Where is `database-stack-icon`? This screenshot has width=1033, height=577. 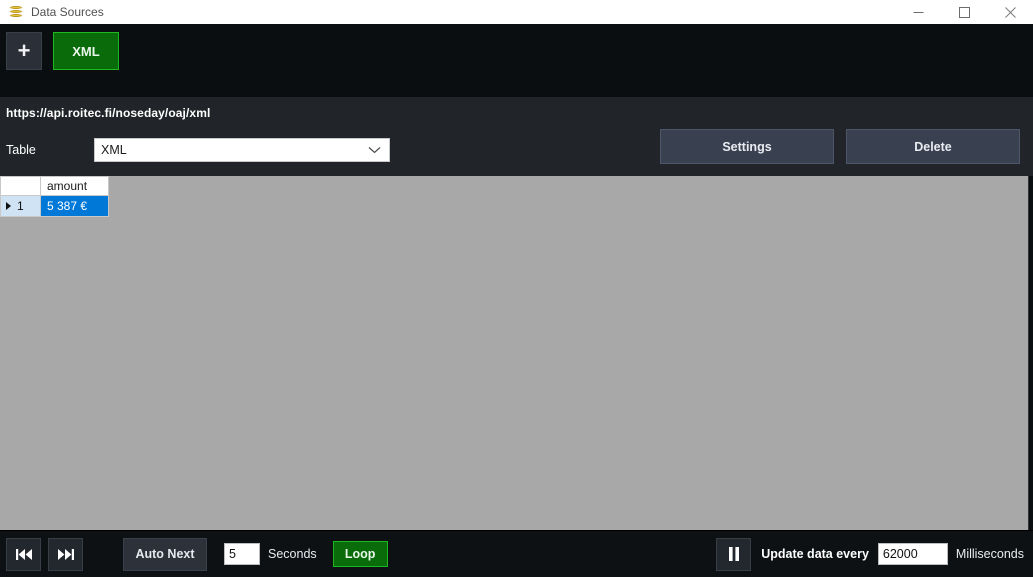 database-stack-icon is located at coordinates (16, 12).